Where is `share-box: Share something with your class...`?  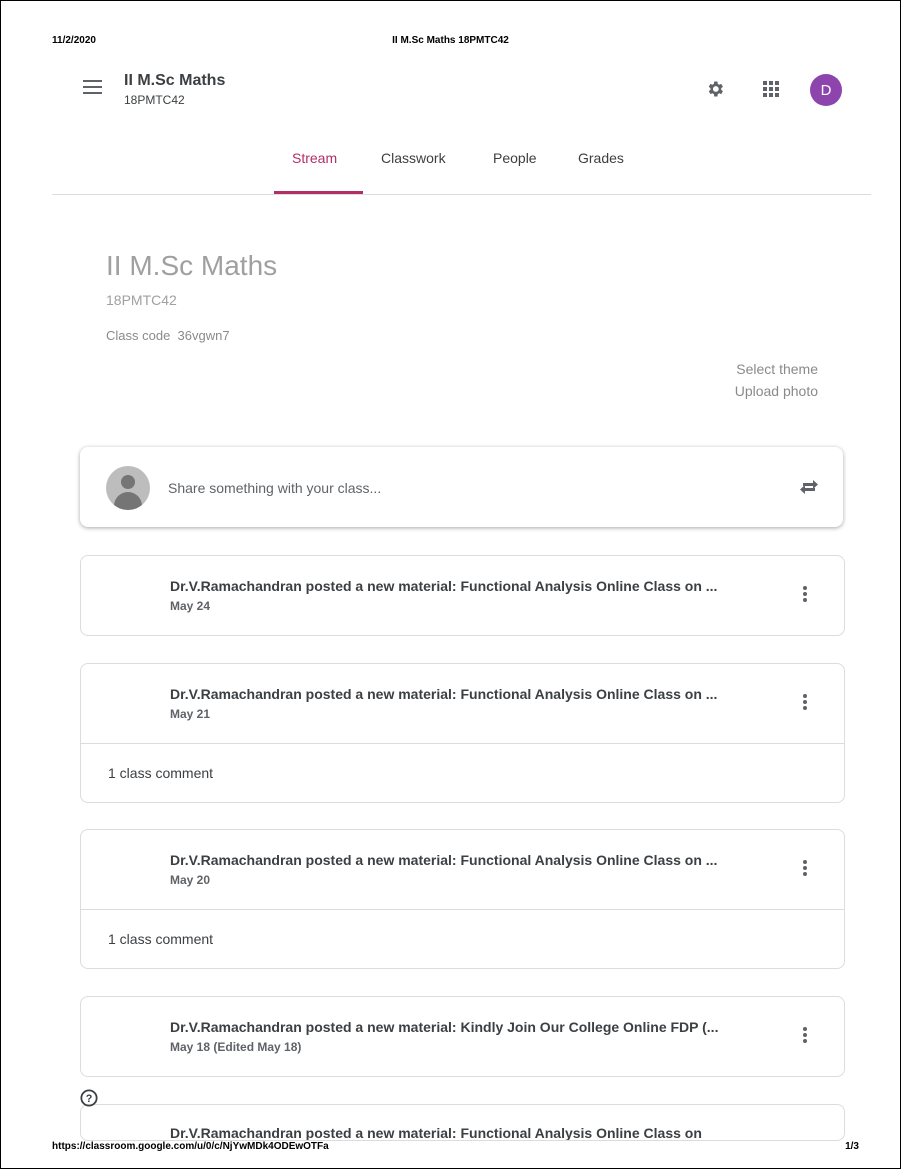 share-box: Share something with your class... is located at coordinates (461, 487).